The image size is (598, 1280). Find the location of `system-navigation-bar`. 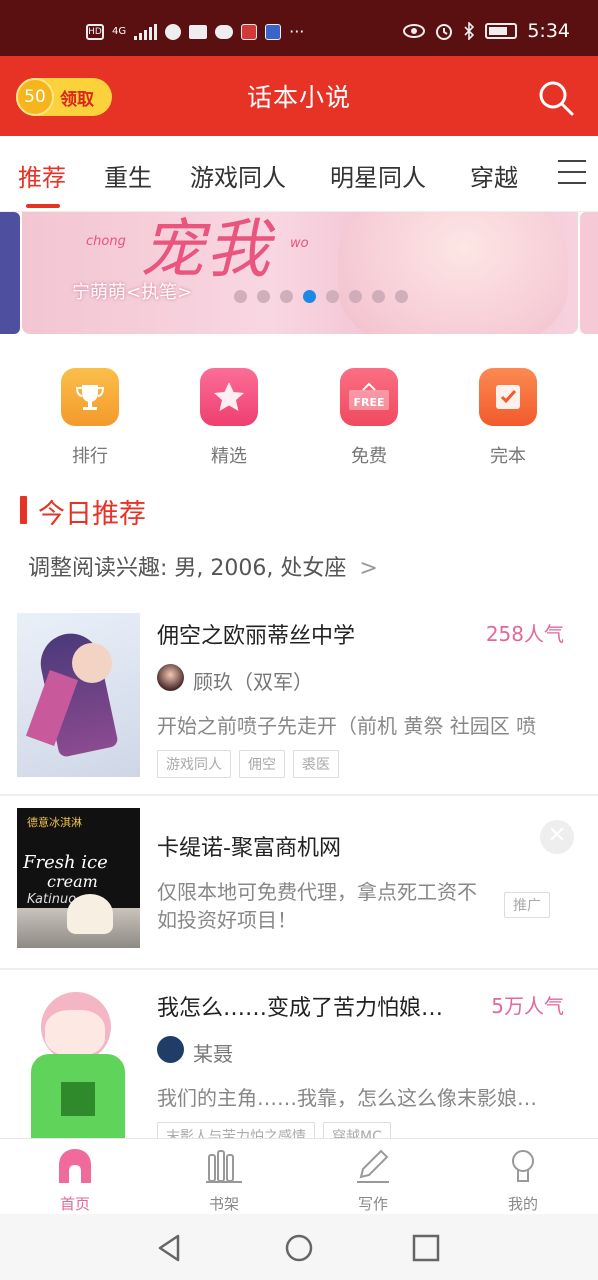

system-navigation-bar is located at coordinates (299, 1247).